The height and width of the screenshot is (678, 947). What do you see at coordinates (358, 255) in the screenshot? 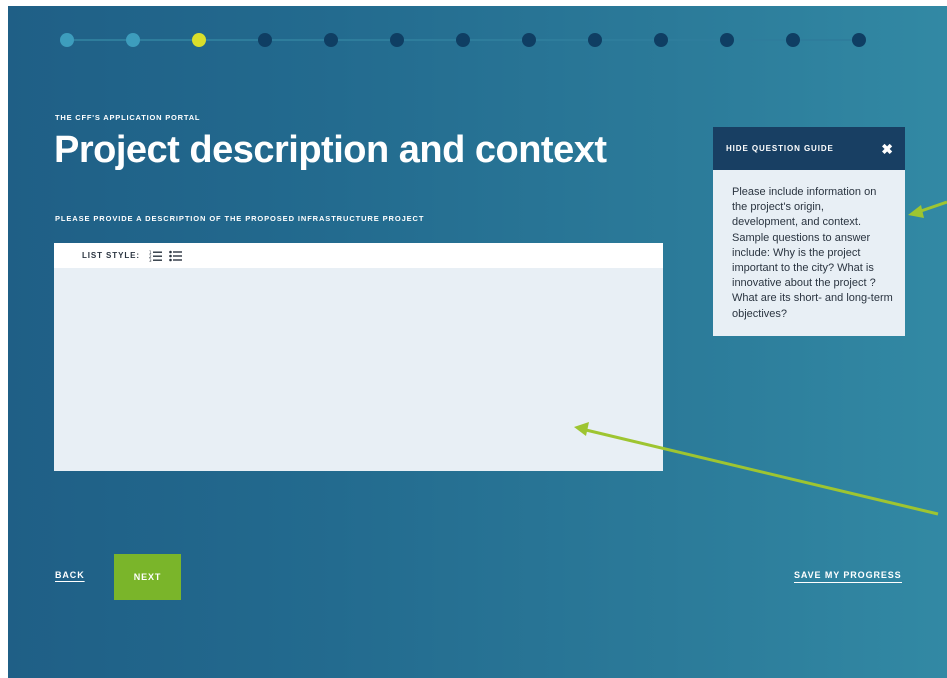
I see `editor-toolbar: LIST STYLE: 1 2 3` at bounding box center [358, 255].